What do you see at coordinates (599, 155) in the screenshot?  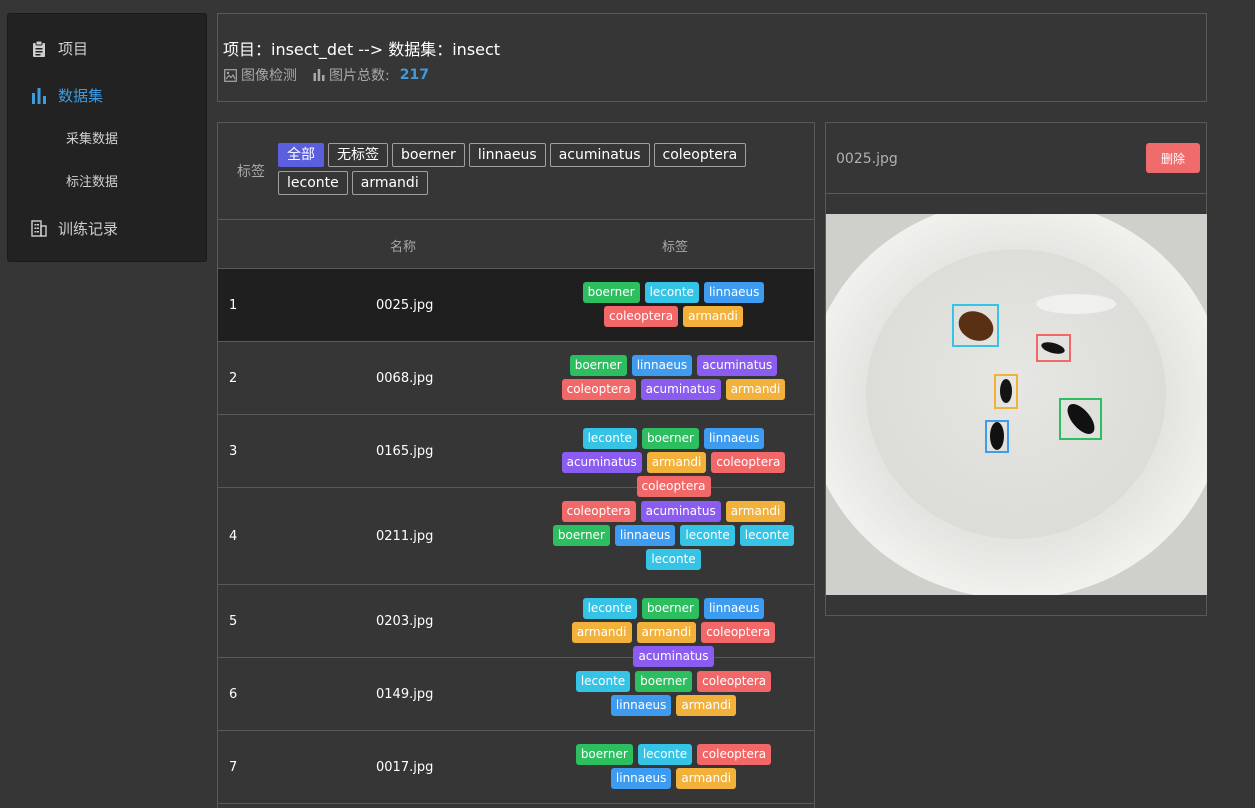 I see `filter-tag-4: acuminatus` at bounding box center [599, 155].